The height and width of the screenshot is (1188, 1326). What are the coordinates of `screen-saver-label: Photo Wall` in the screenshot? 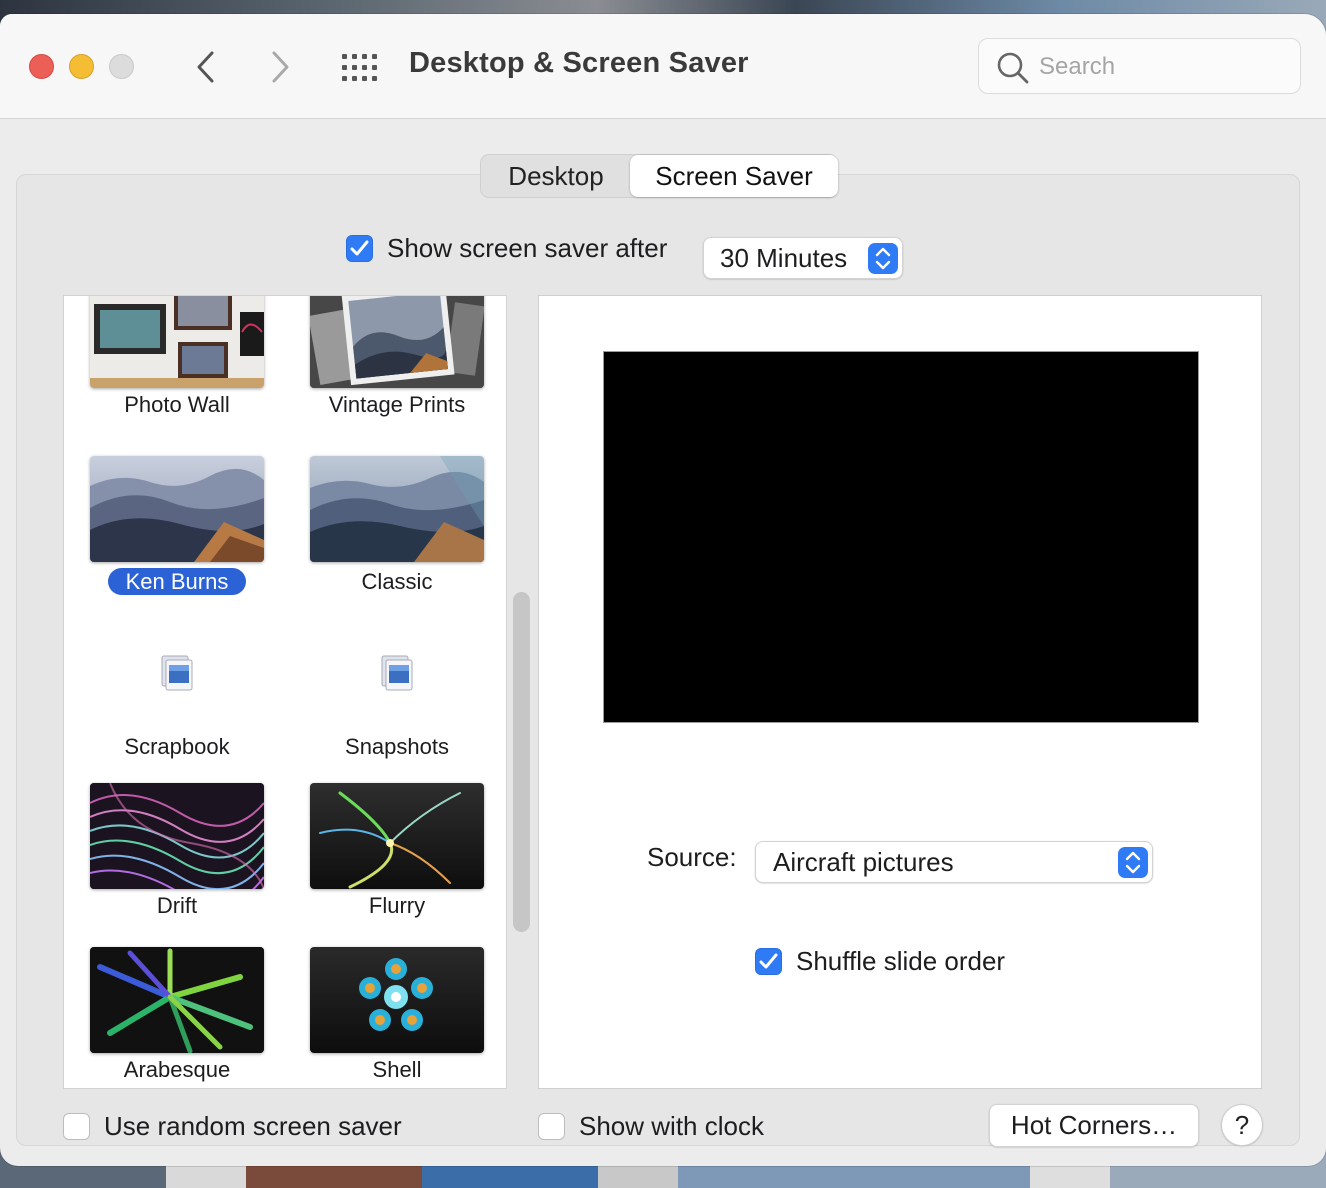 It's located at (177, 404).